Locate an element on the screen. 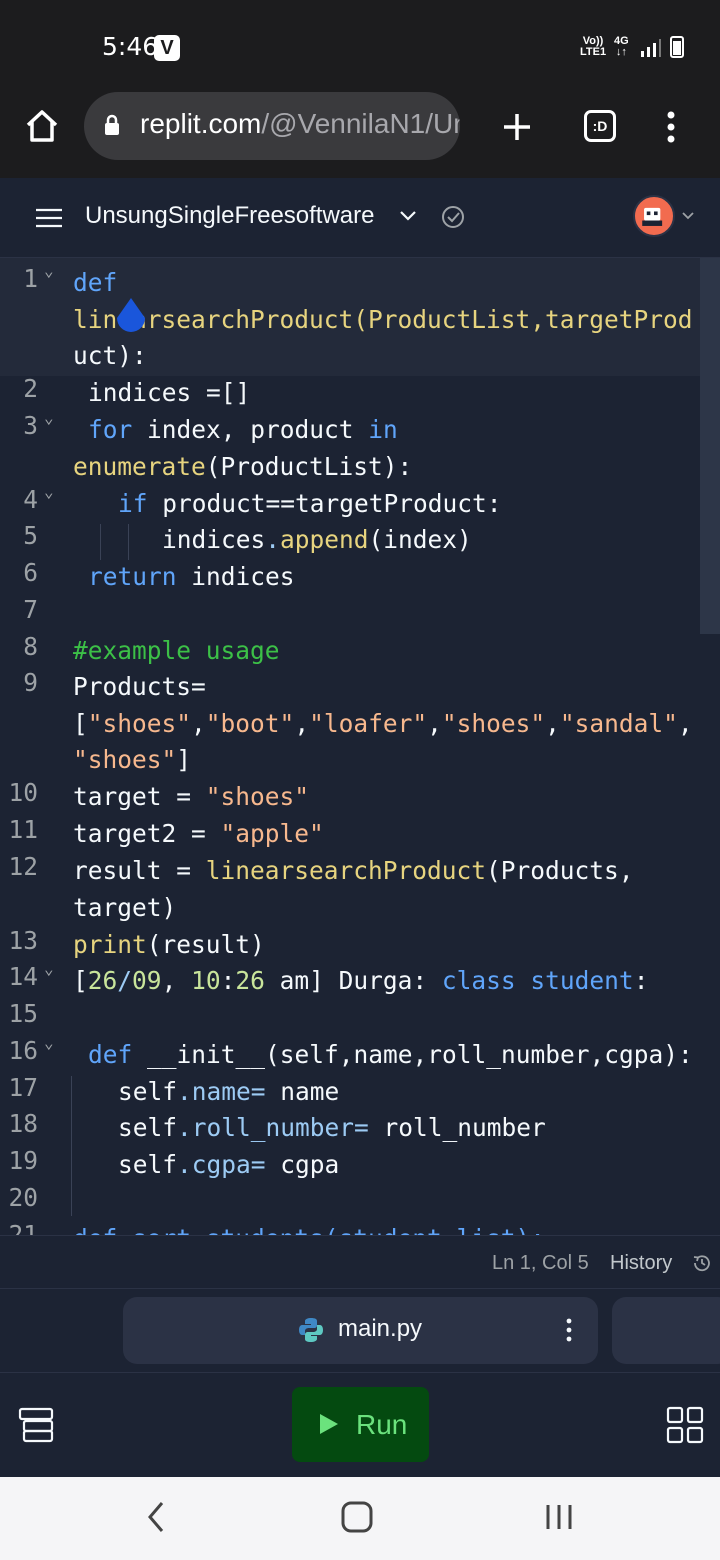 The image size is (720, 1560). editor-scrollbar is located at coordinates (710, 446).